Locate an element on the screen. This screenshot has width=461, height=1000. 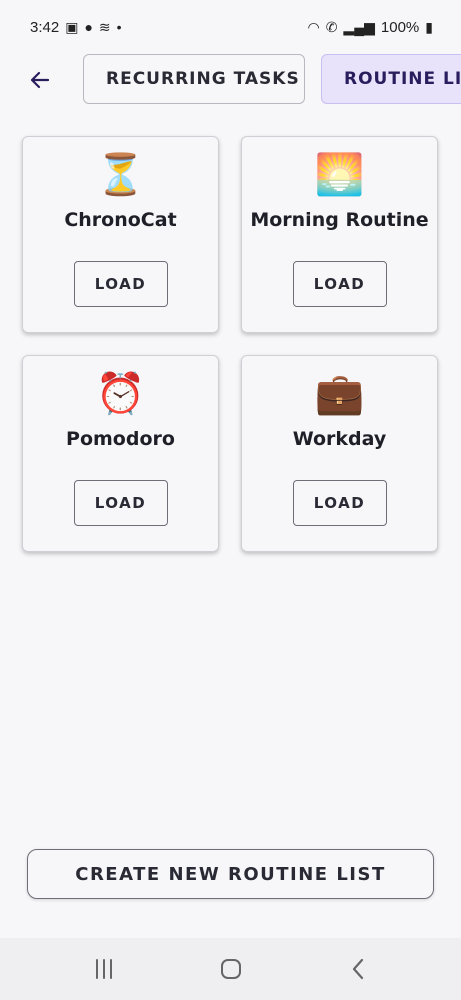
routine-title: Workday is located at coordinates (339, 439).